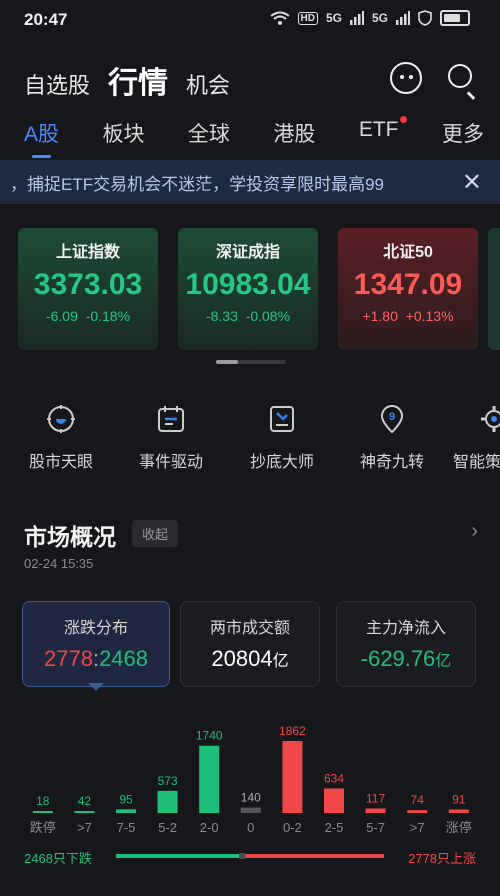 Image resolution: width=500 pixels, height=896 pixels. What do you see at coordinates (43, 827) in the screenshot?
I see `dist-category-label: 跌停` at bounding box center [43, 827].